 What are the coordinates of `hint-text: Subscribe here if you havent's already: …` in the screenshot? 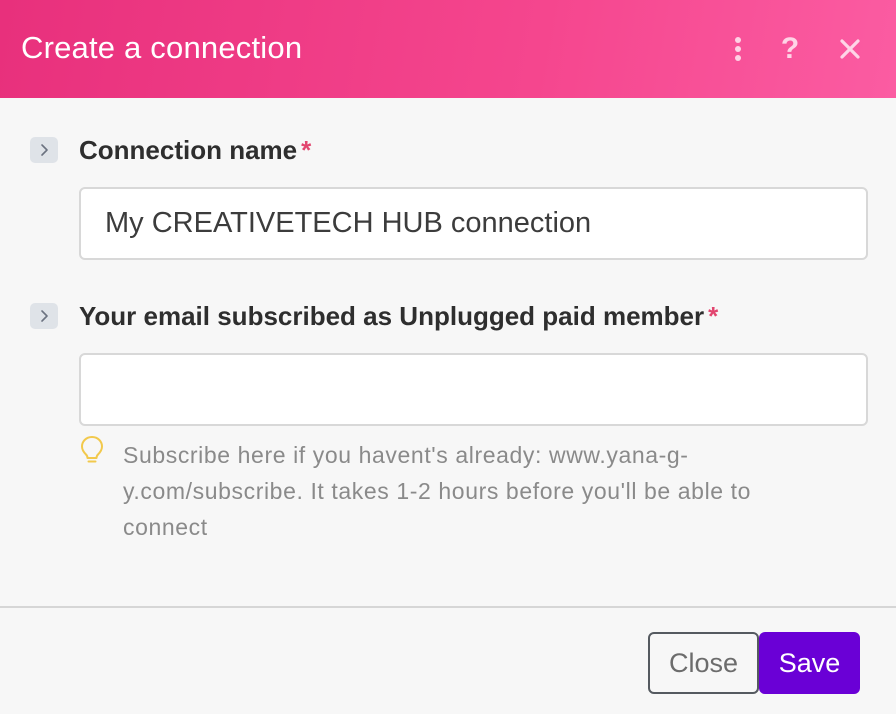 It's located at (437, 491).